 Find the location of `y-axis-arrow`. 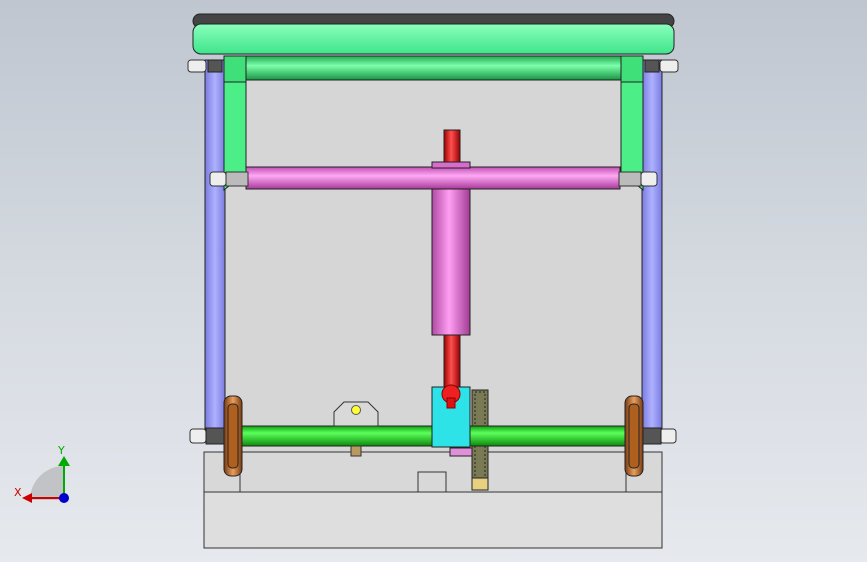

y-axis-arrow is located at coordinates (64, 461).